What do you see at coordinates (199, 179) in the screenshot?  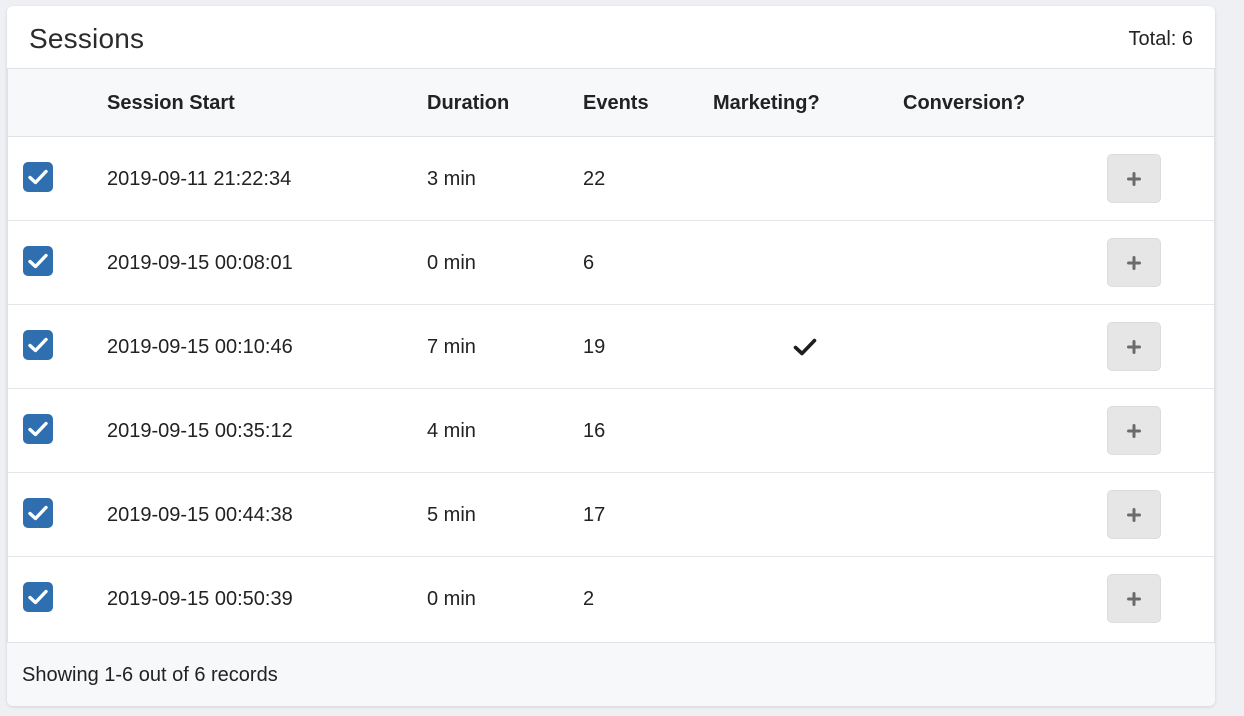 I see `cell-session-start: 2019-09-11 21:22:34` at bounding box center [199, 179].